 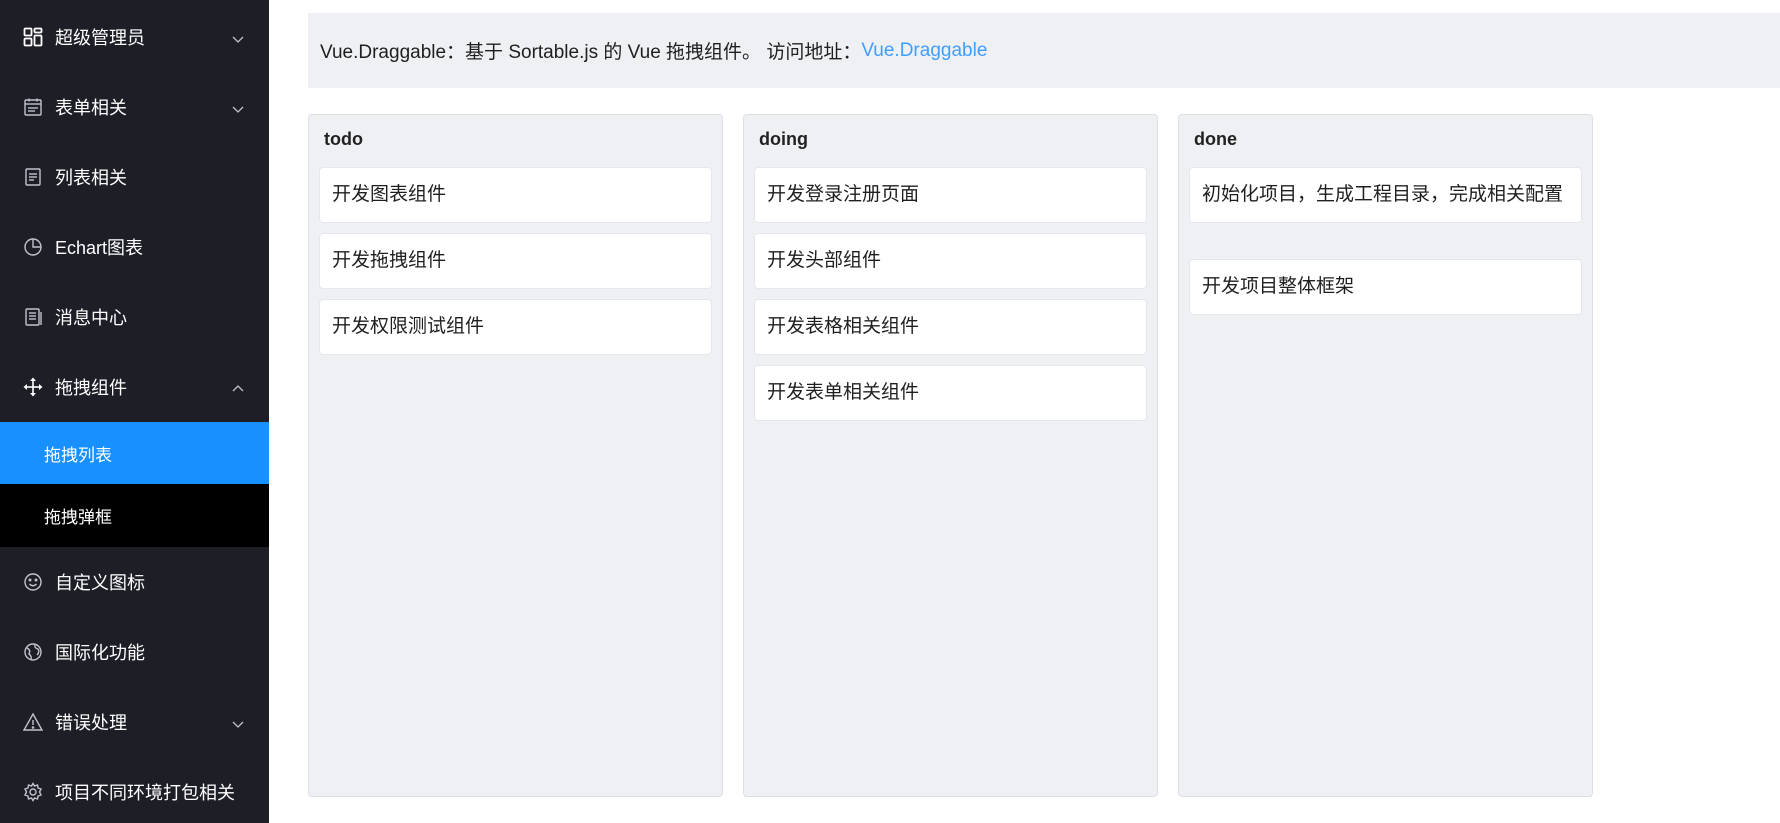 What do you see at coordinates (91, 388) in the screenshot?
I see `sidebar-item-label: 拖拽组件` at bounding box center [91, 388].